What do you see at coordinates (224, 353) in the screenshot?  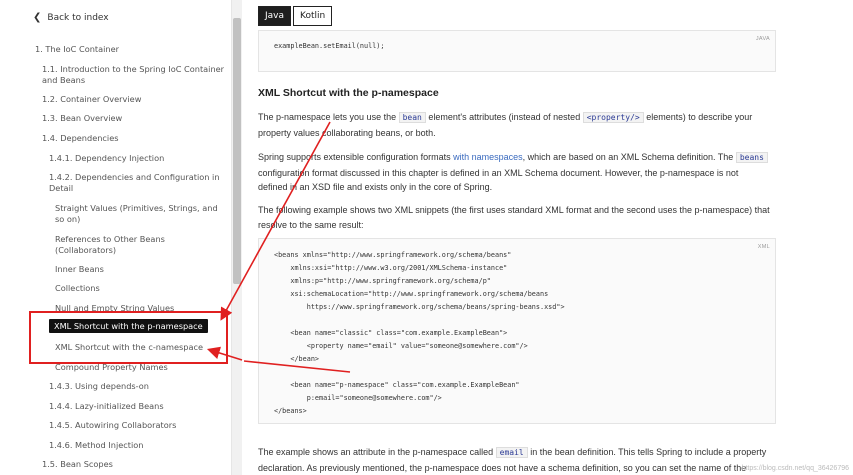 I see `annotation-arrow-lower` at bounding box center [224, 353].